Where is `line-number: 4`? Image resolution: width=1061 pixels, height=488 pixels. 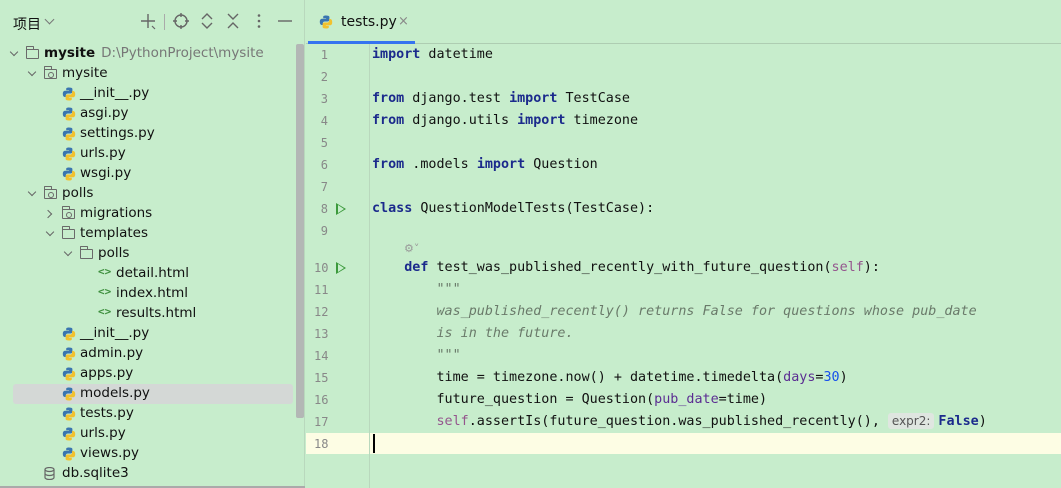 line-number: 4 is located at coordinates (324, 121).